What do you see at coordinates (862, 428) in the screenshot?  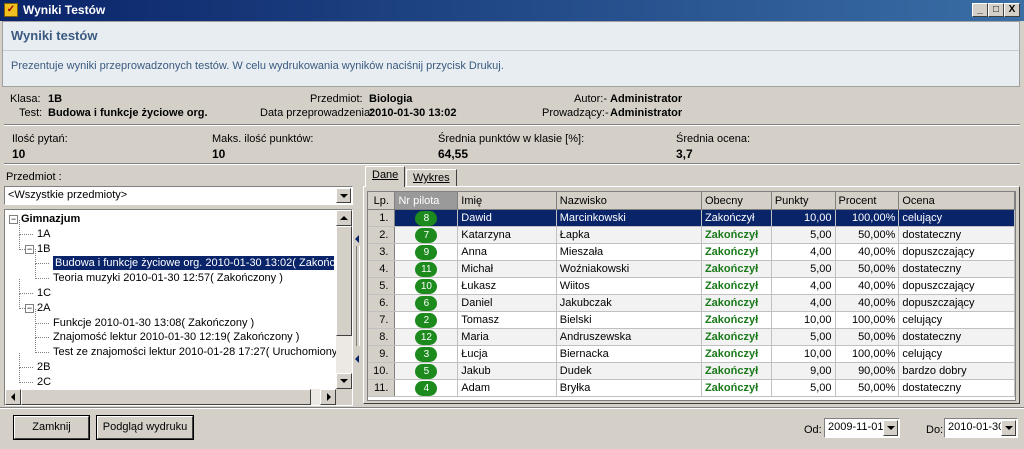 I see `date-from-picker: 2009-11-01` at bounding box center [862, 428].